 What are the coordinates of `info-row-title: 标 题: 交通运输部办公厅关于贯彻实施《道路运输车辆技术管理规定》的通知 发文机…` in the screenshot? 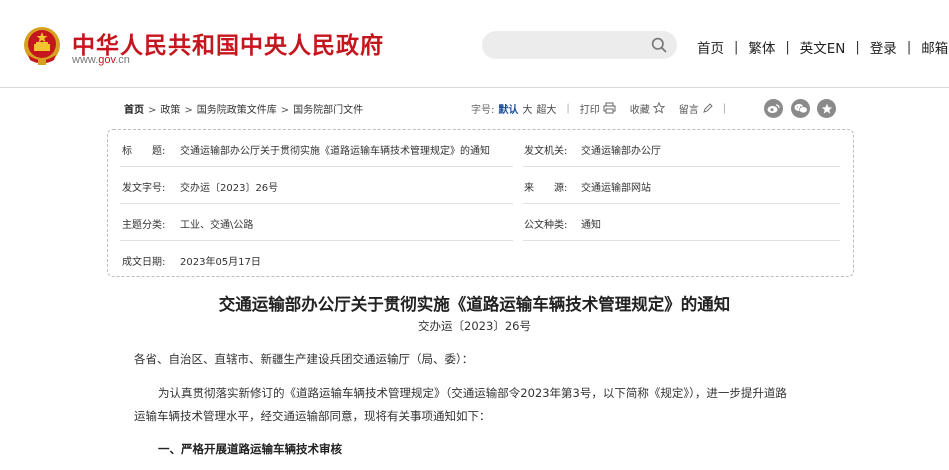 It's located at (480, 148).